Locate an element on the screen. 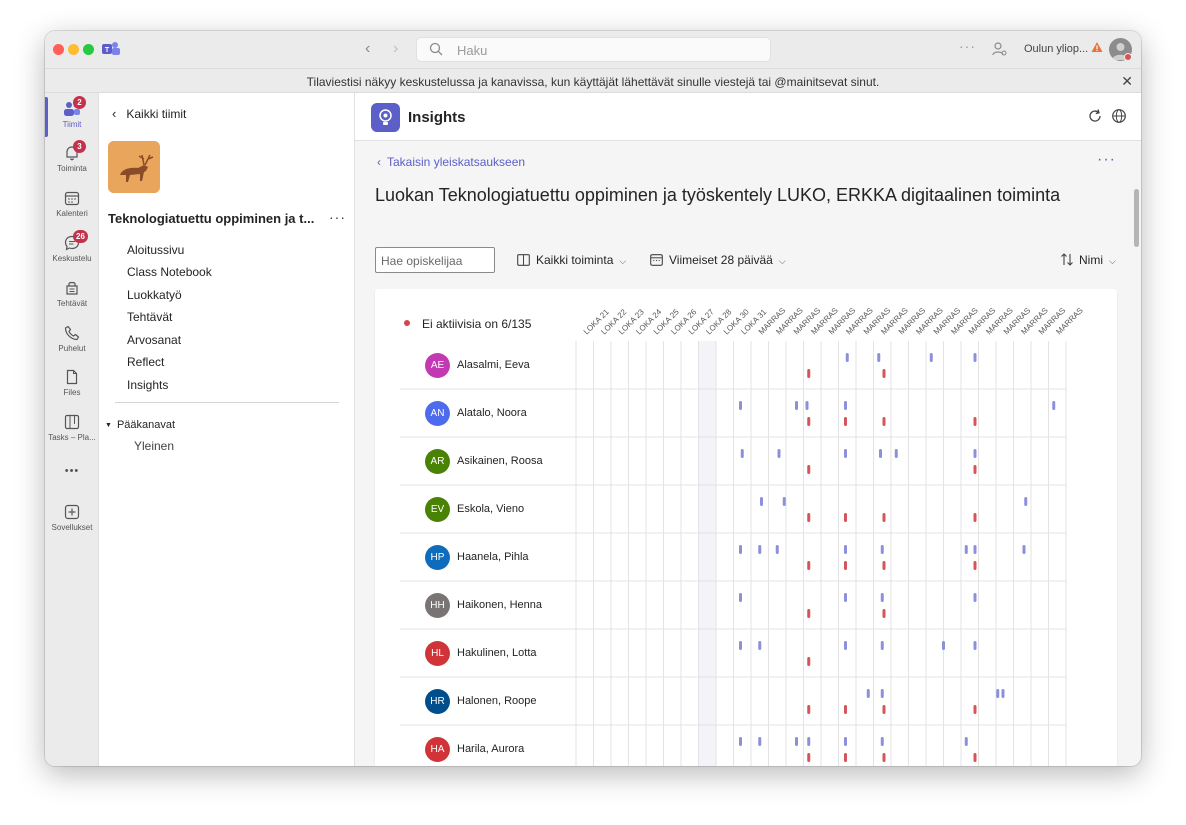 Image resolution: width=1186 pixels, height=825 pixels. back-arrow-icon: ‹ is located at coordinates (367, 49).